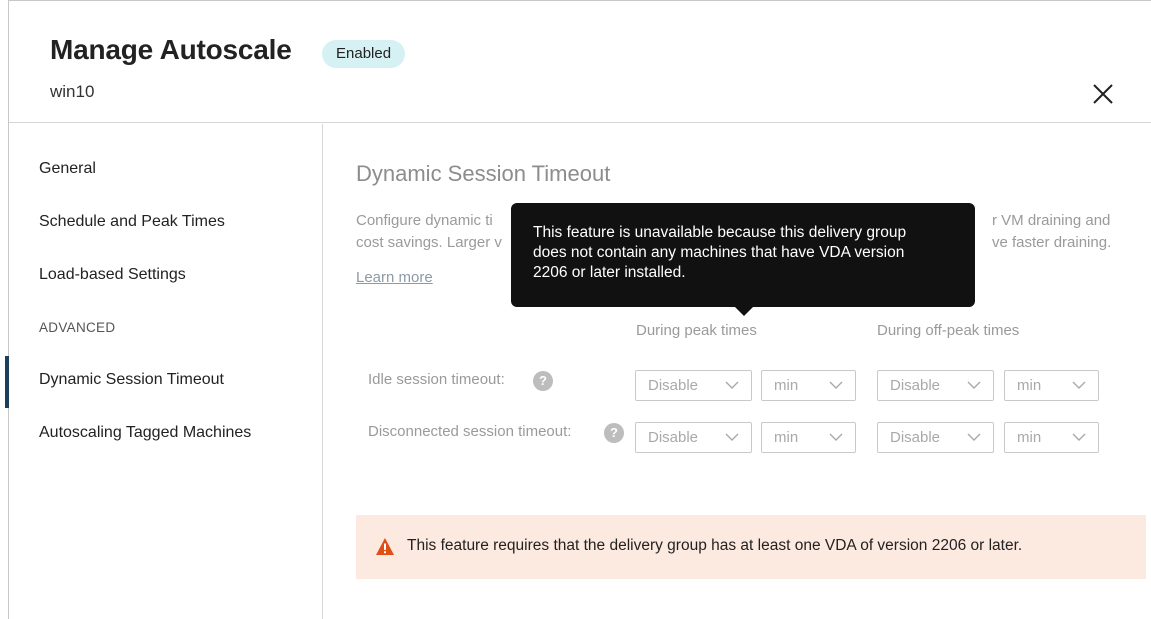 The image size is (1151, 619). Describe the element at coordinates (673, 437) in the screenshot. I see `disconnected-peak-value: Disable` at that location.